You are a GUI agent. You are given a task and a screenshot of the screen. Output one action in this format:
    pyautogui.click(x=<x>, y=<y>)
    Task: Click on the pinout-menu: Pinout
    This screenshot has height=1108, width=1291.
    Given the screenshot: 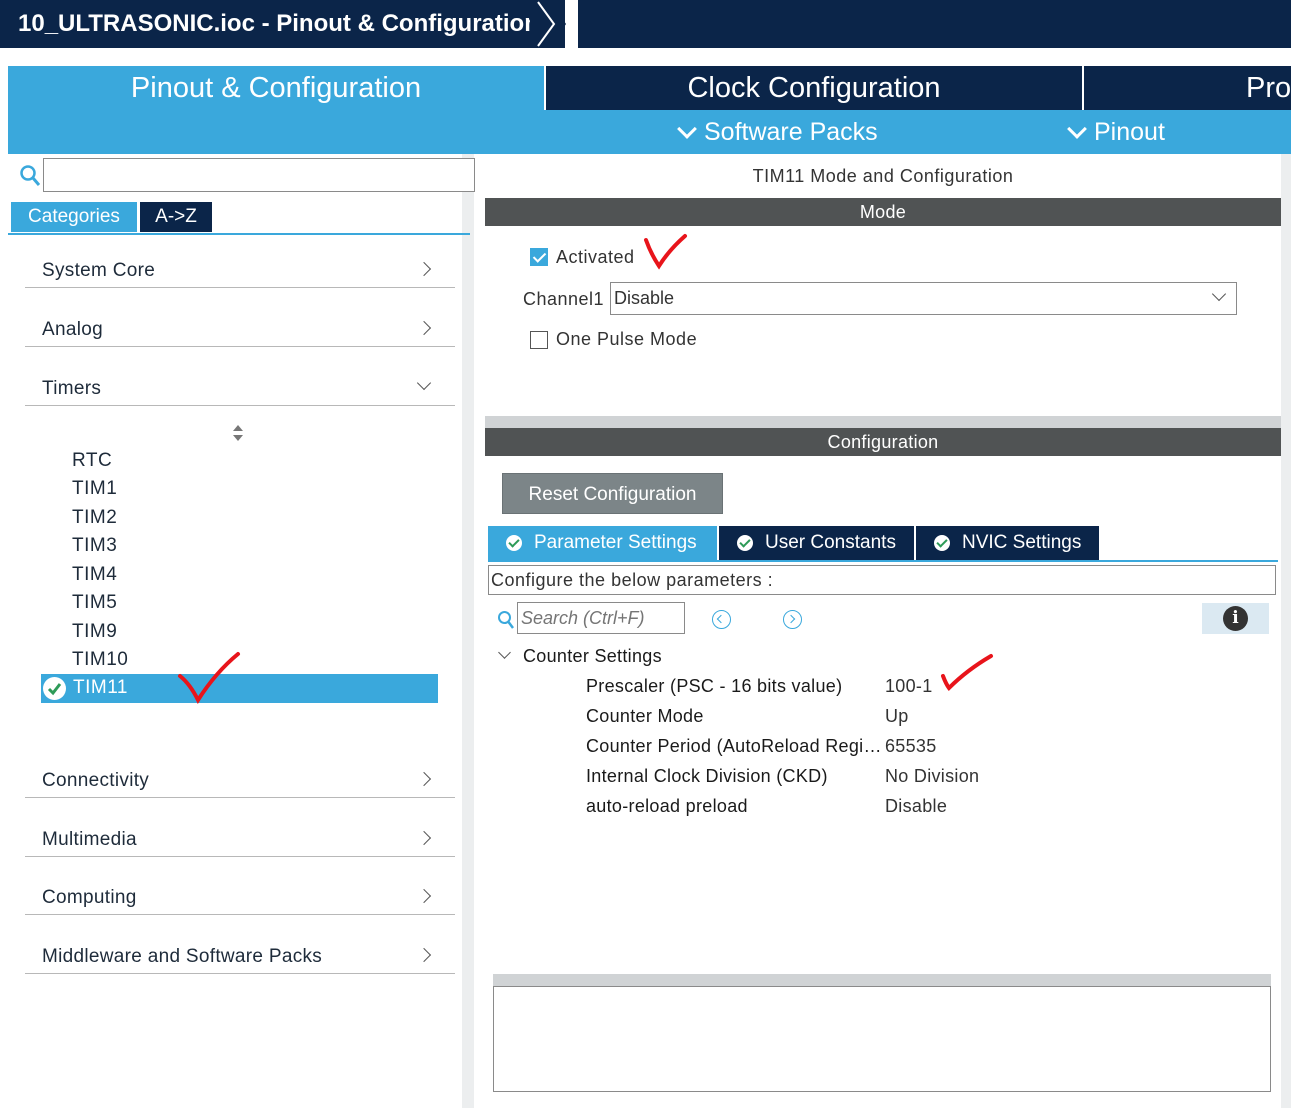 What is the action you would take?
    pyautogui.click(x=1116, y=132)
    